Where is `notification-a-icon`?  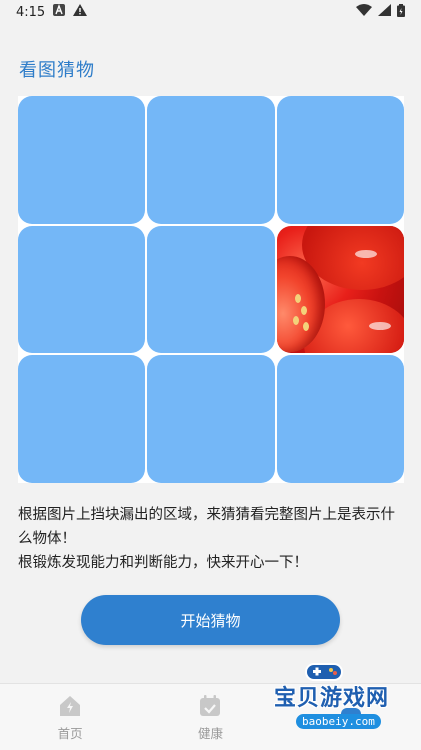
notification-a-icon is located at coordinates (59, 12).